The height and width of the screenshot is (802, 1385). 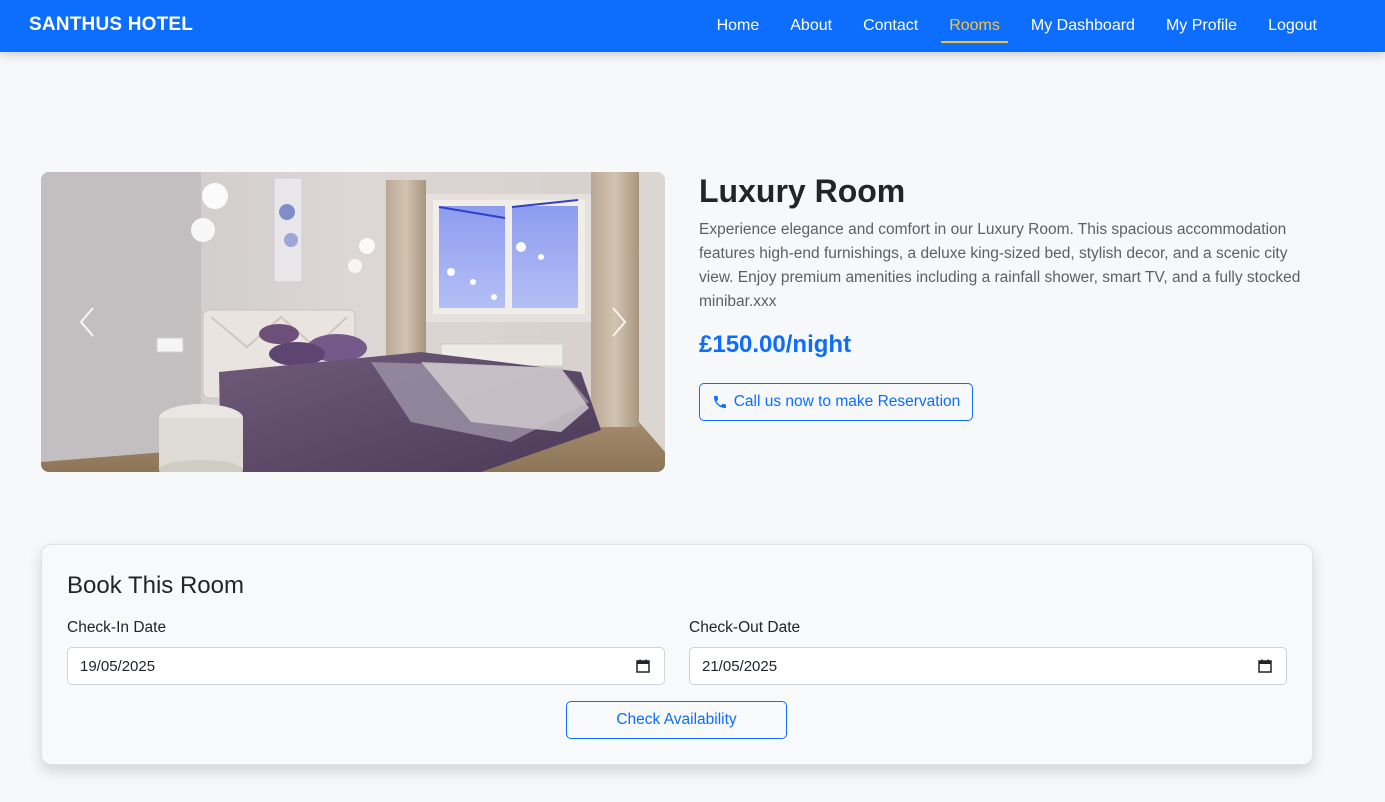 What do you see at coordinates (1083, 26) in the screenshot?
I see `nav-dashboard: My Dashboard` at bounding box center [1083, 26].